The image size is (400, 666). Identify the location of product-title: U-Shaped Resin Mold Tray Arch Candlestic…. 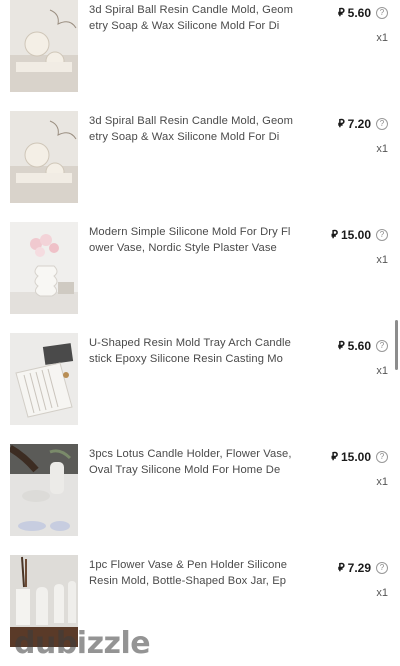
(191, 351).